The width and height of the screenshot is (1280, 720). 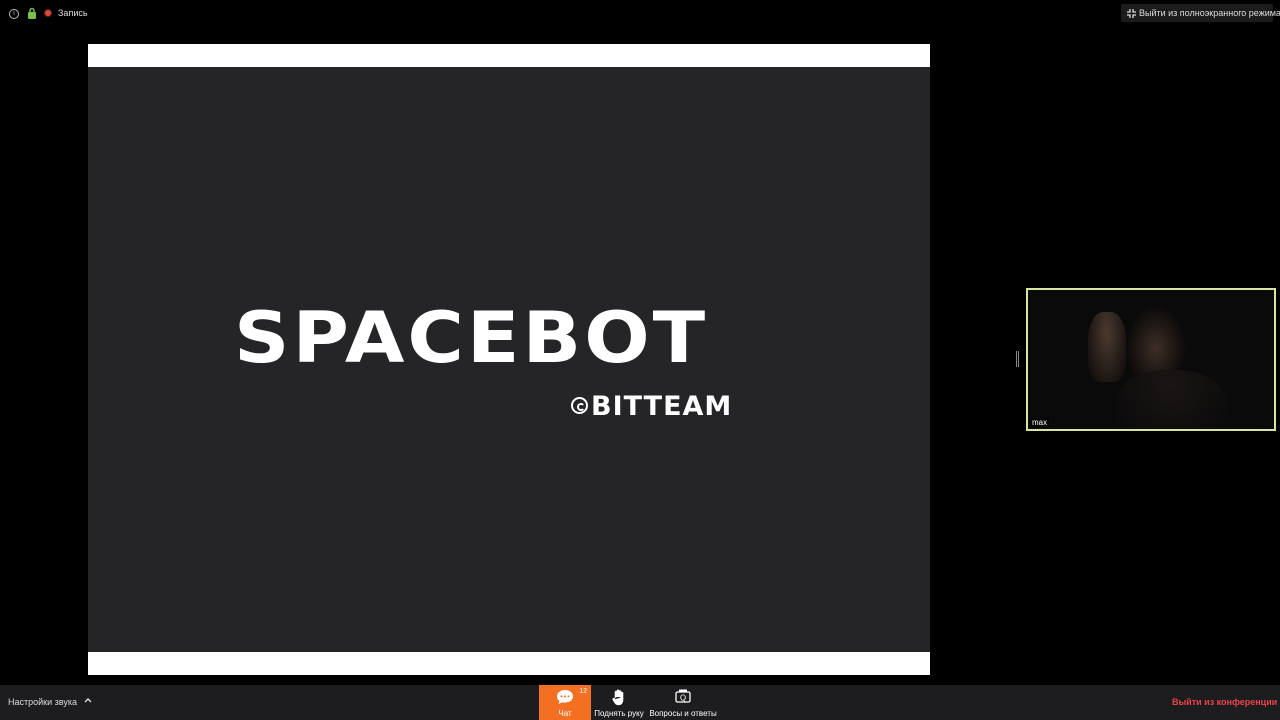 I want to click on qa-button: Q Вопросы и ответы, so click(x=683, y=702).